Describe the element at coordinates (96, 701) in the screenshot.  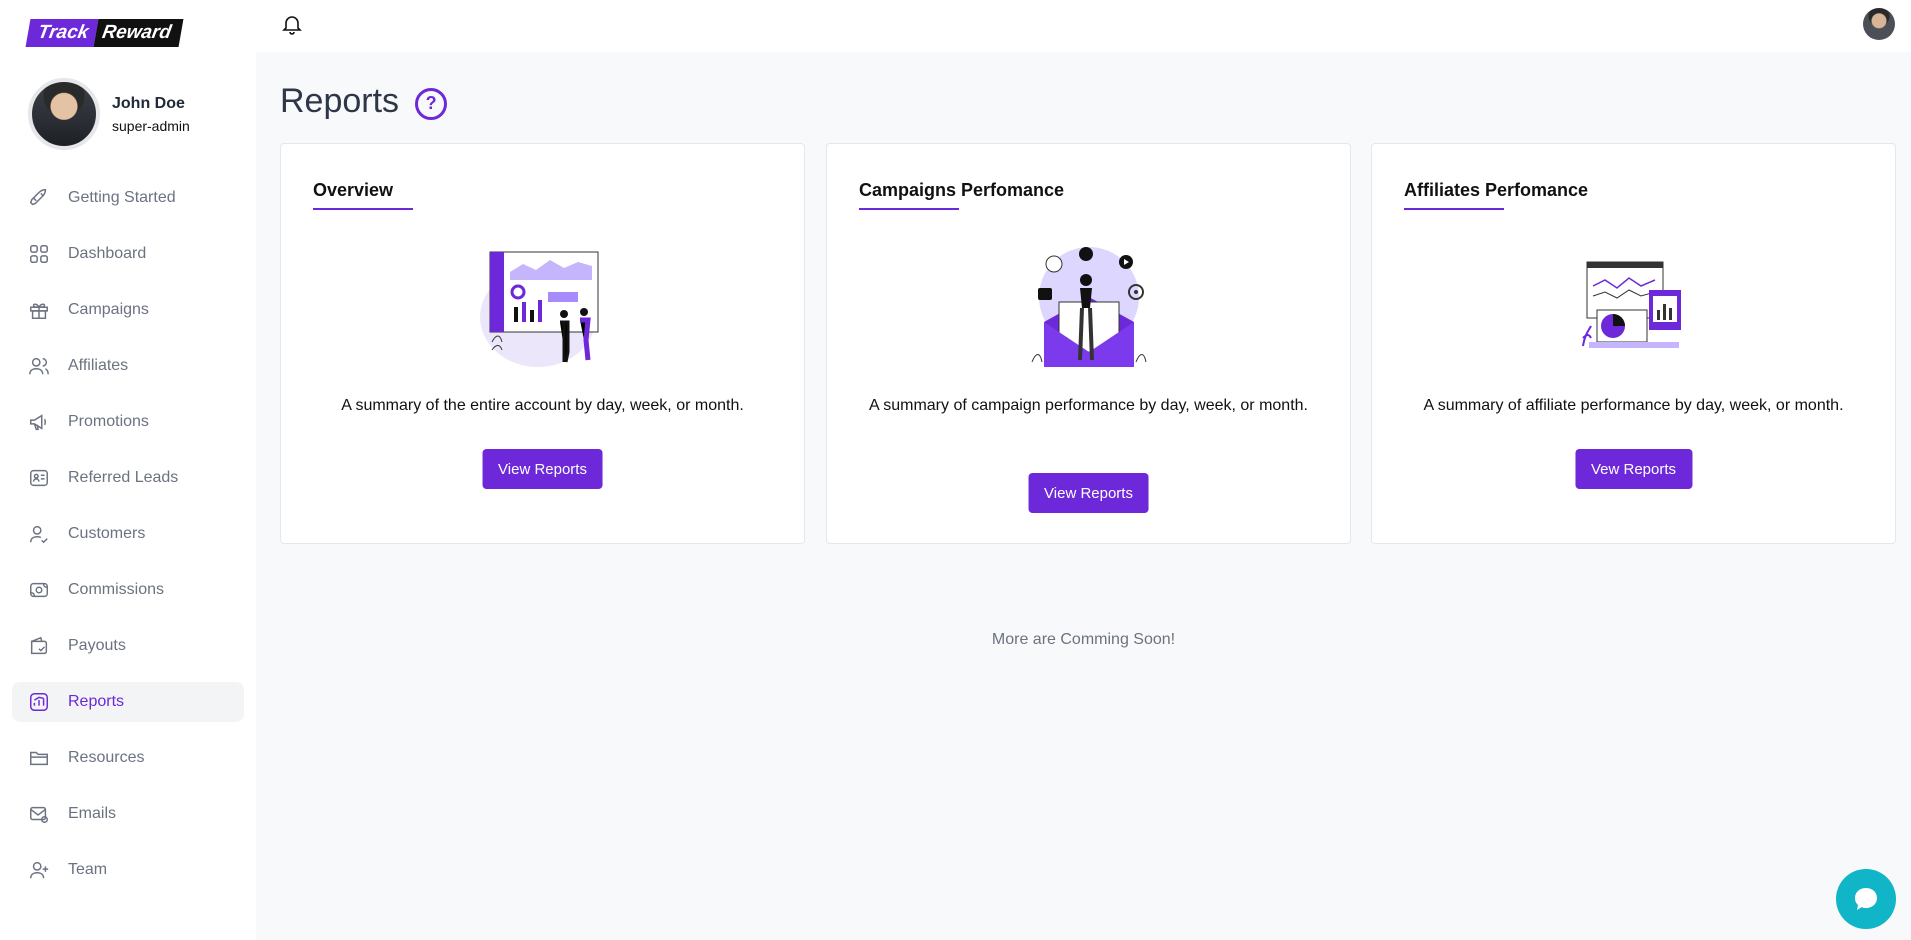
I see `sidebar-item-label: Reports` at that location.